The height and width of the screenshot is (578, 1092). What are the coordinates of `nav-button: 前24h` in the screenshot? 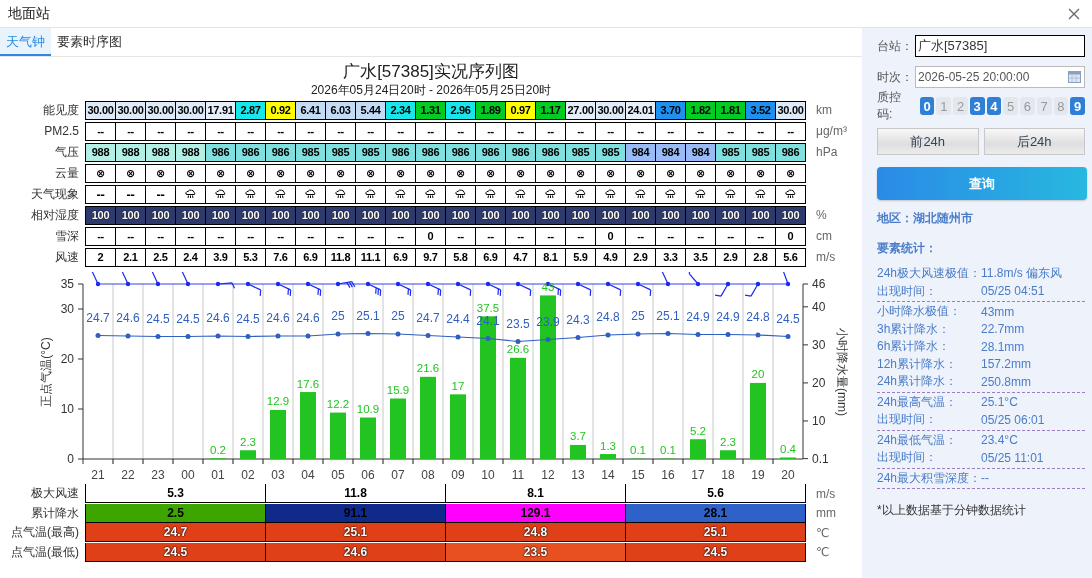 It's located at (928, 141).